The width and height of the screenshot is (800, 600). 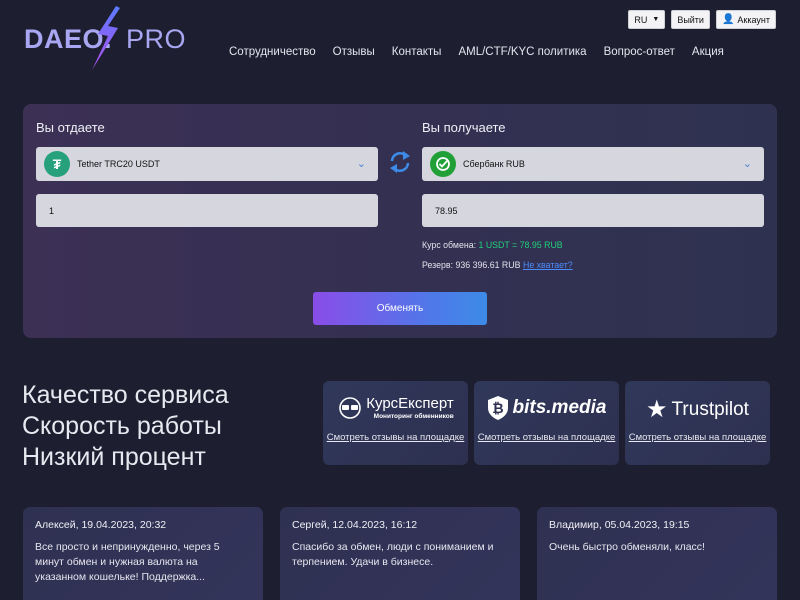 I want to click on swap-icon, so click(x=400, y=162).